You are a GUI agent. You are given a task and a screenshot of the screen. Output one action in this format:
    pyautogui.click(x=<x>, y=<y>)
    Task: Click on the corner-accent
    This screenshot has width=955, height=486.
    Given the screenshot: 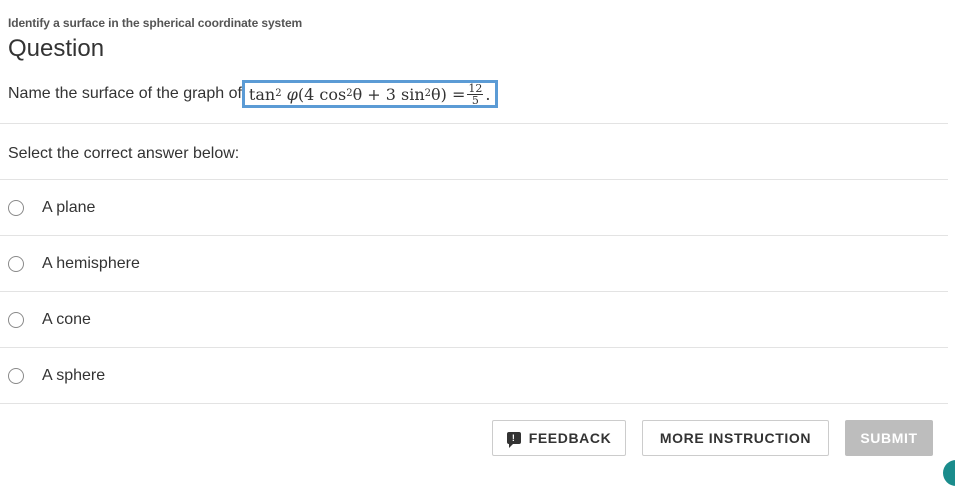 What is the action you would take?
    pyautogui.click(x=949, y=473)
    